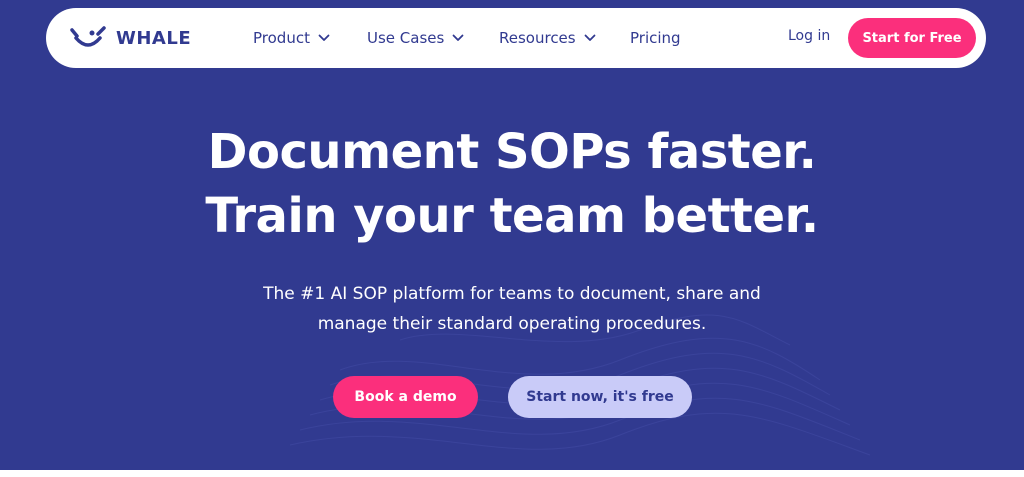 This screenshot has width=1024, height=477. What do you see at coordinates (154, 38) in the screenshot?
I see `brand-name: WHALE` at bounding box center [154, 38].